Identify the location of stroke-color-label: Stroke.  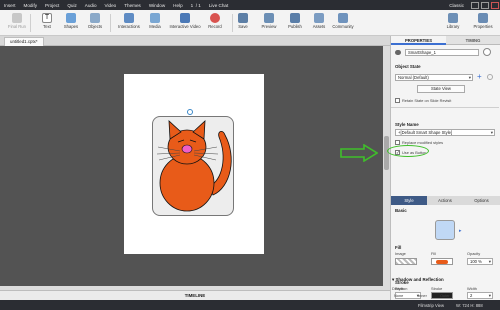
(437, 288).